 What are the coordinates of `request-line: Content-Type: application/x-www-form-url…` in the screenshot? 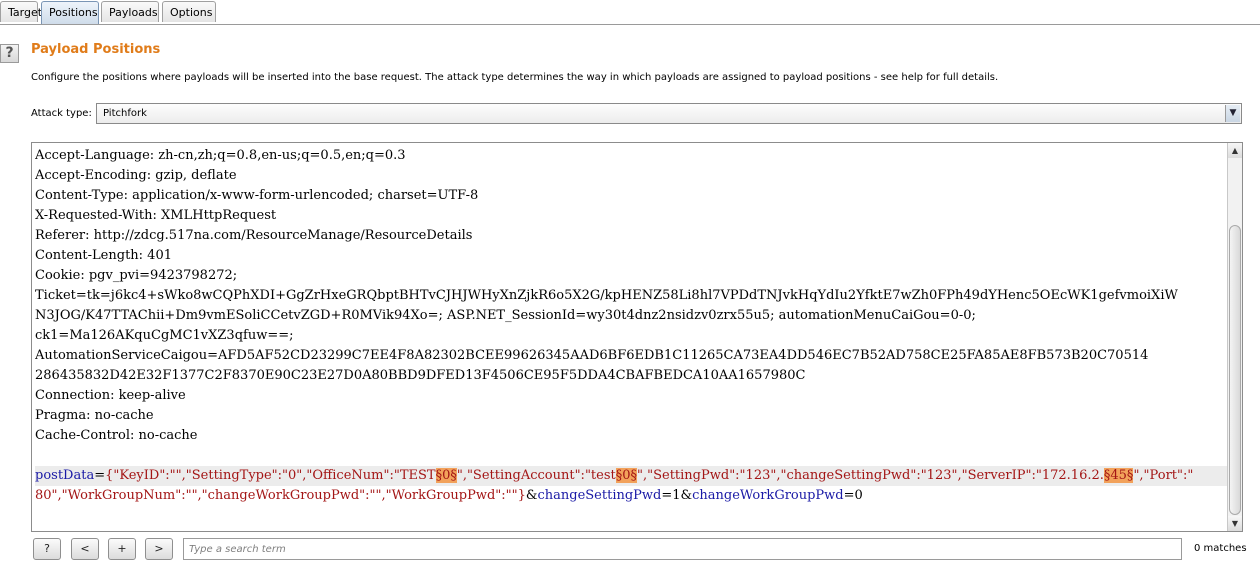 It's located at (257, 195).